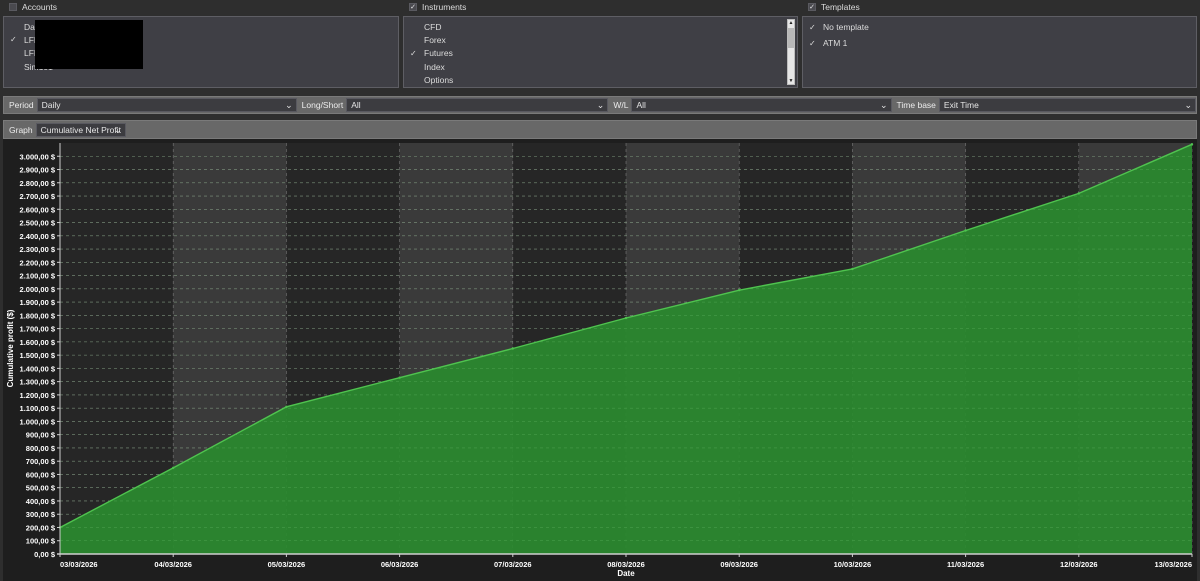 The height and width of the screenshot is (581, 1200). What do you see at coordinates (600, 66) in the screenshot?
I see `instruments-list-item: Index` at bounding box center [600, 66].